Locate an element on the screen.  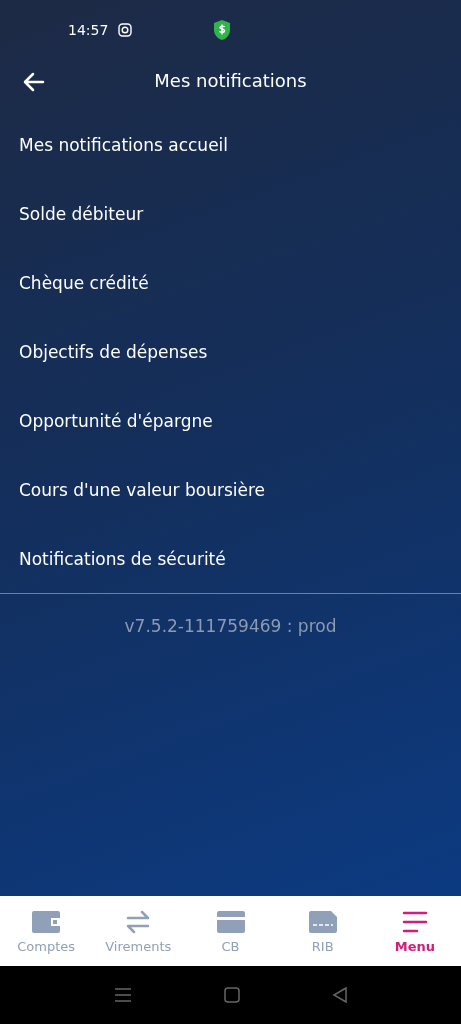
version-text: v7.5.2-111759469 : prod is located at coordinates (230, 626).